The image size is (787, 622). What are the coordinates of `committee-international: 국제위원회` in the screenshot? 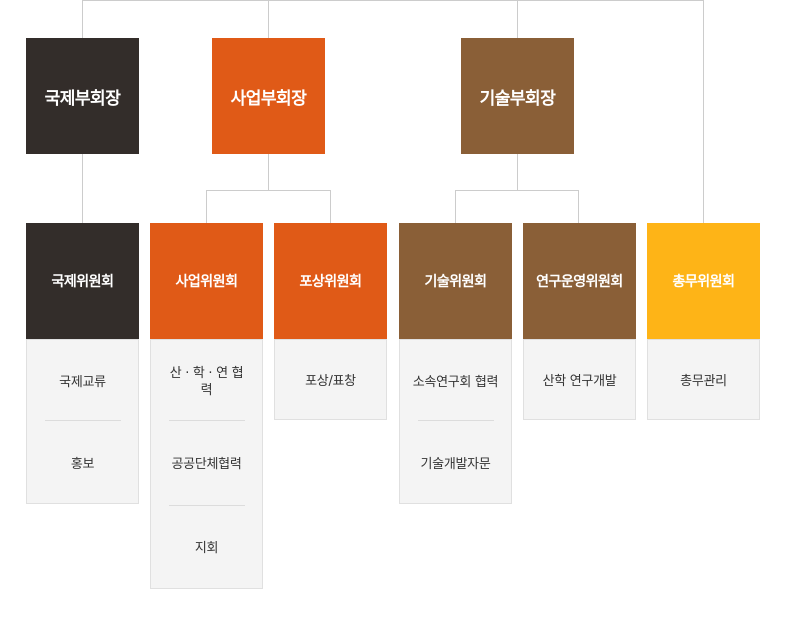 It's located at (82, 281).